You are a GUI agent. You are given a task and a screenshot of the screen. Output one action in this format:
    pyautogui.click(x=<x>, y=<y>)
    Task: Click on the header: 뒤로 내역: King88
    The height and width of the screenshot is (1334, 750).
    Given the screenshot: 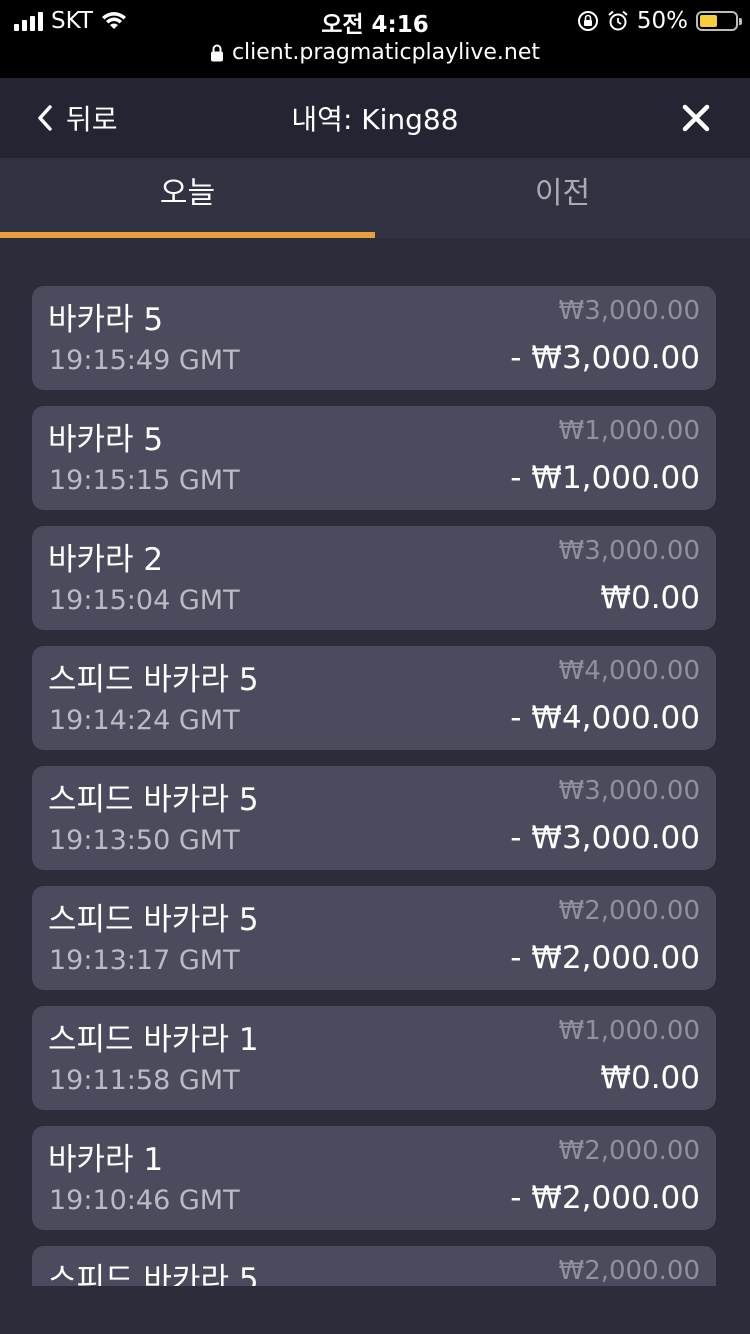 What is the action you would take?
    pyautogui.click(x=375, y=118)
    